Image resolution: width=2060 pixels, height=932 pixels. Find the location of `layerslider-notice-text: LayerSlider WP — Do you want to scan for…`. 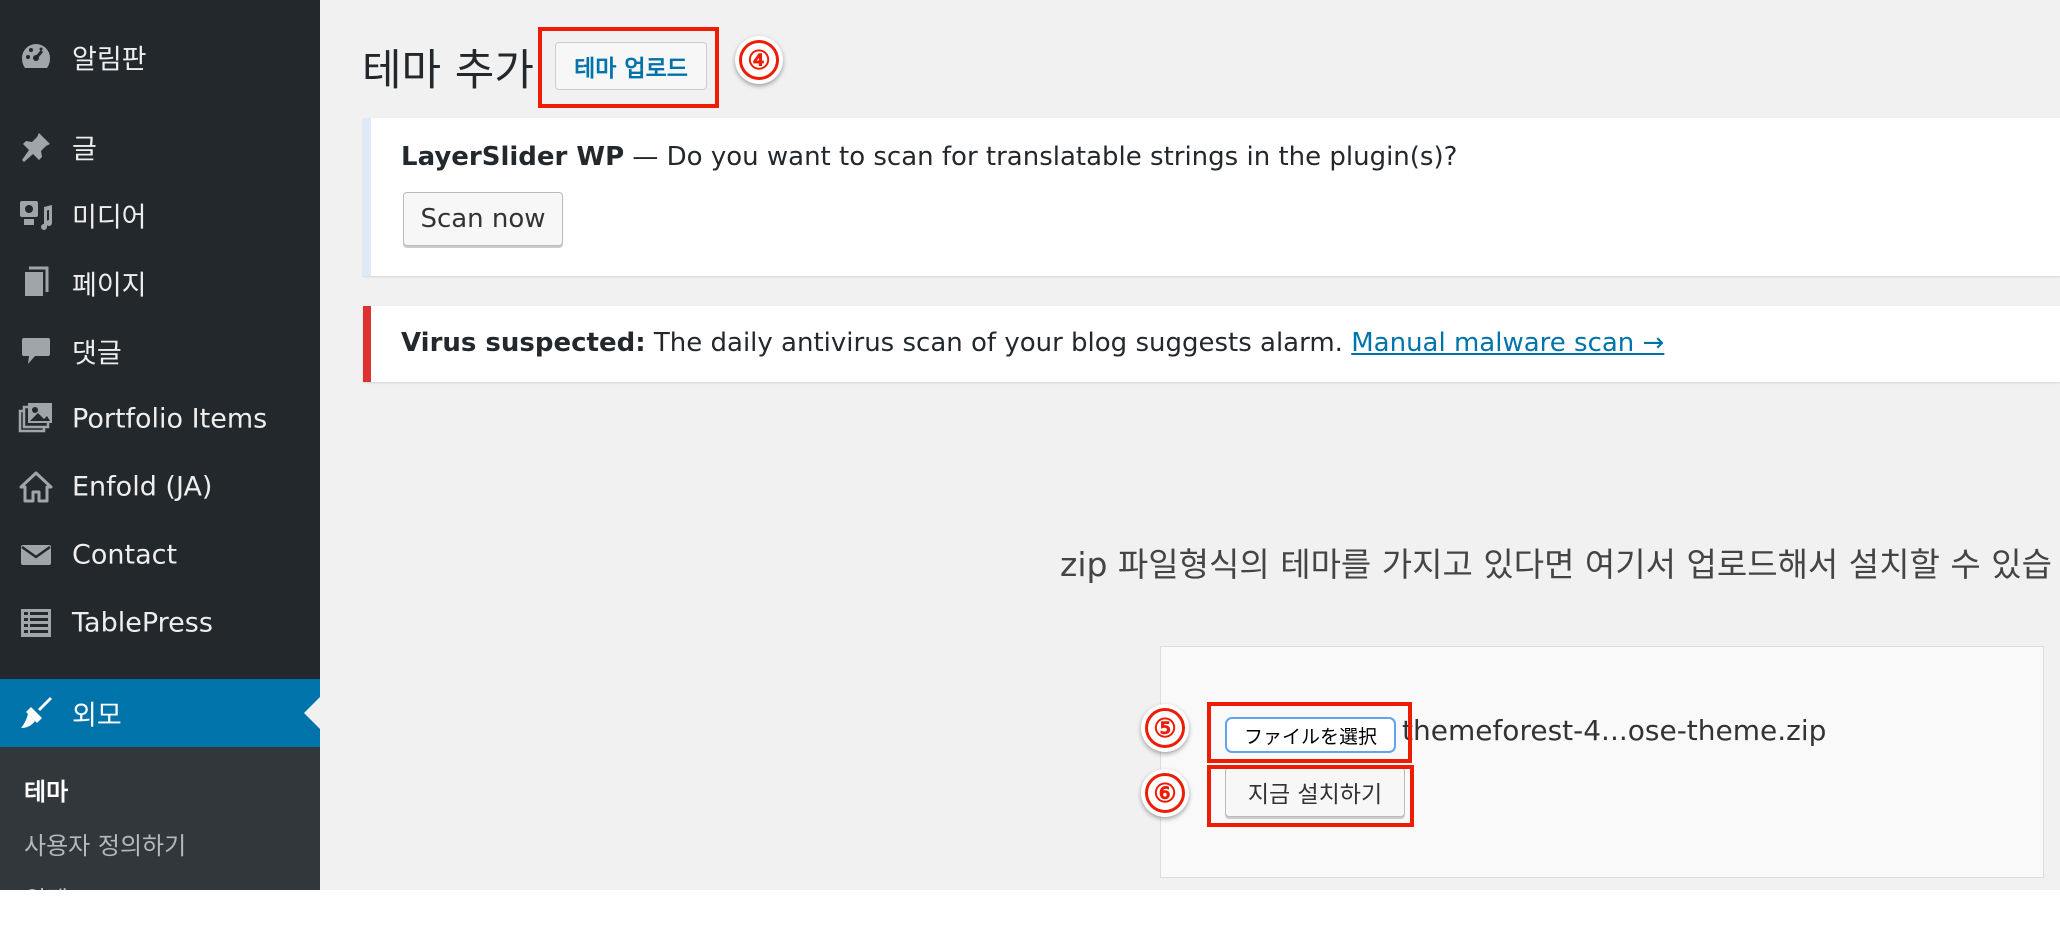

layerslider-notice-text: LayerSlider WP — Do you want to scan for… is located at coordinates (929, 157).